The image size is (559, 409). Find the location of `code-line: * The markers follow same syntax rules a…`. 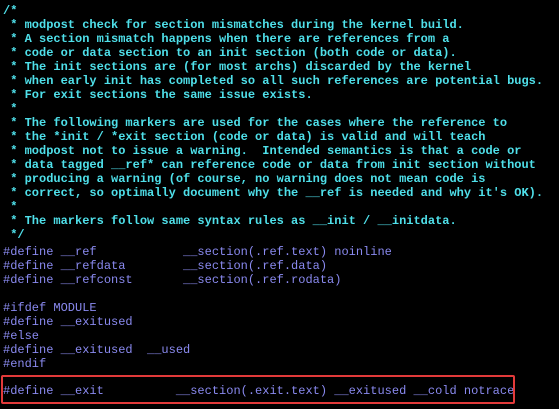

code-line: * The markers follow same syntax rules a… is located at coordinates (230, 221).